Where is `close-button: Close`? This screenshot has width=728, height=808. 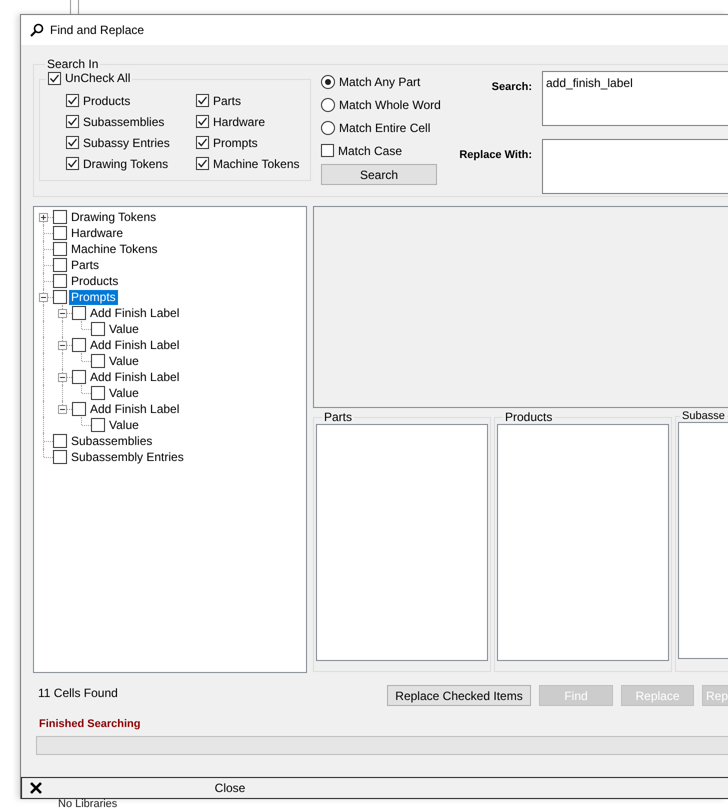
close-button: Close is located at coordinates (374, 788).